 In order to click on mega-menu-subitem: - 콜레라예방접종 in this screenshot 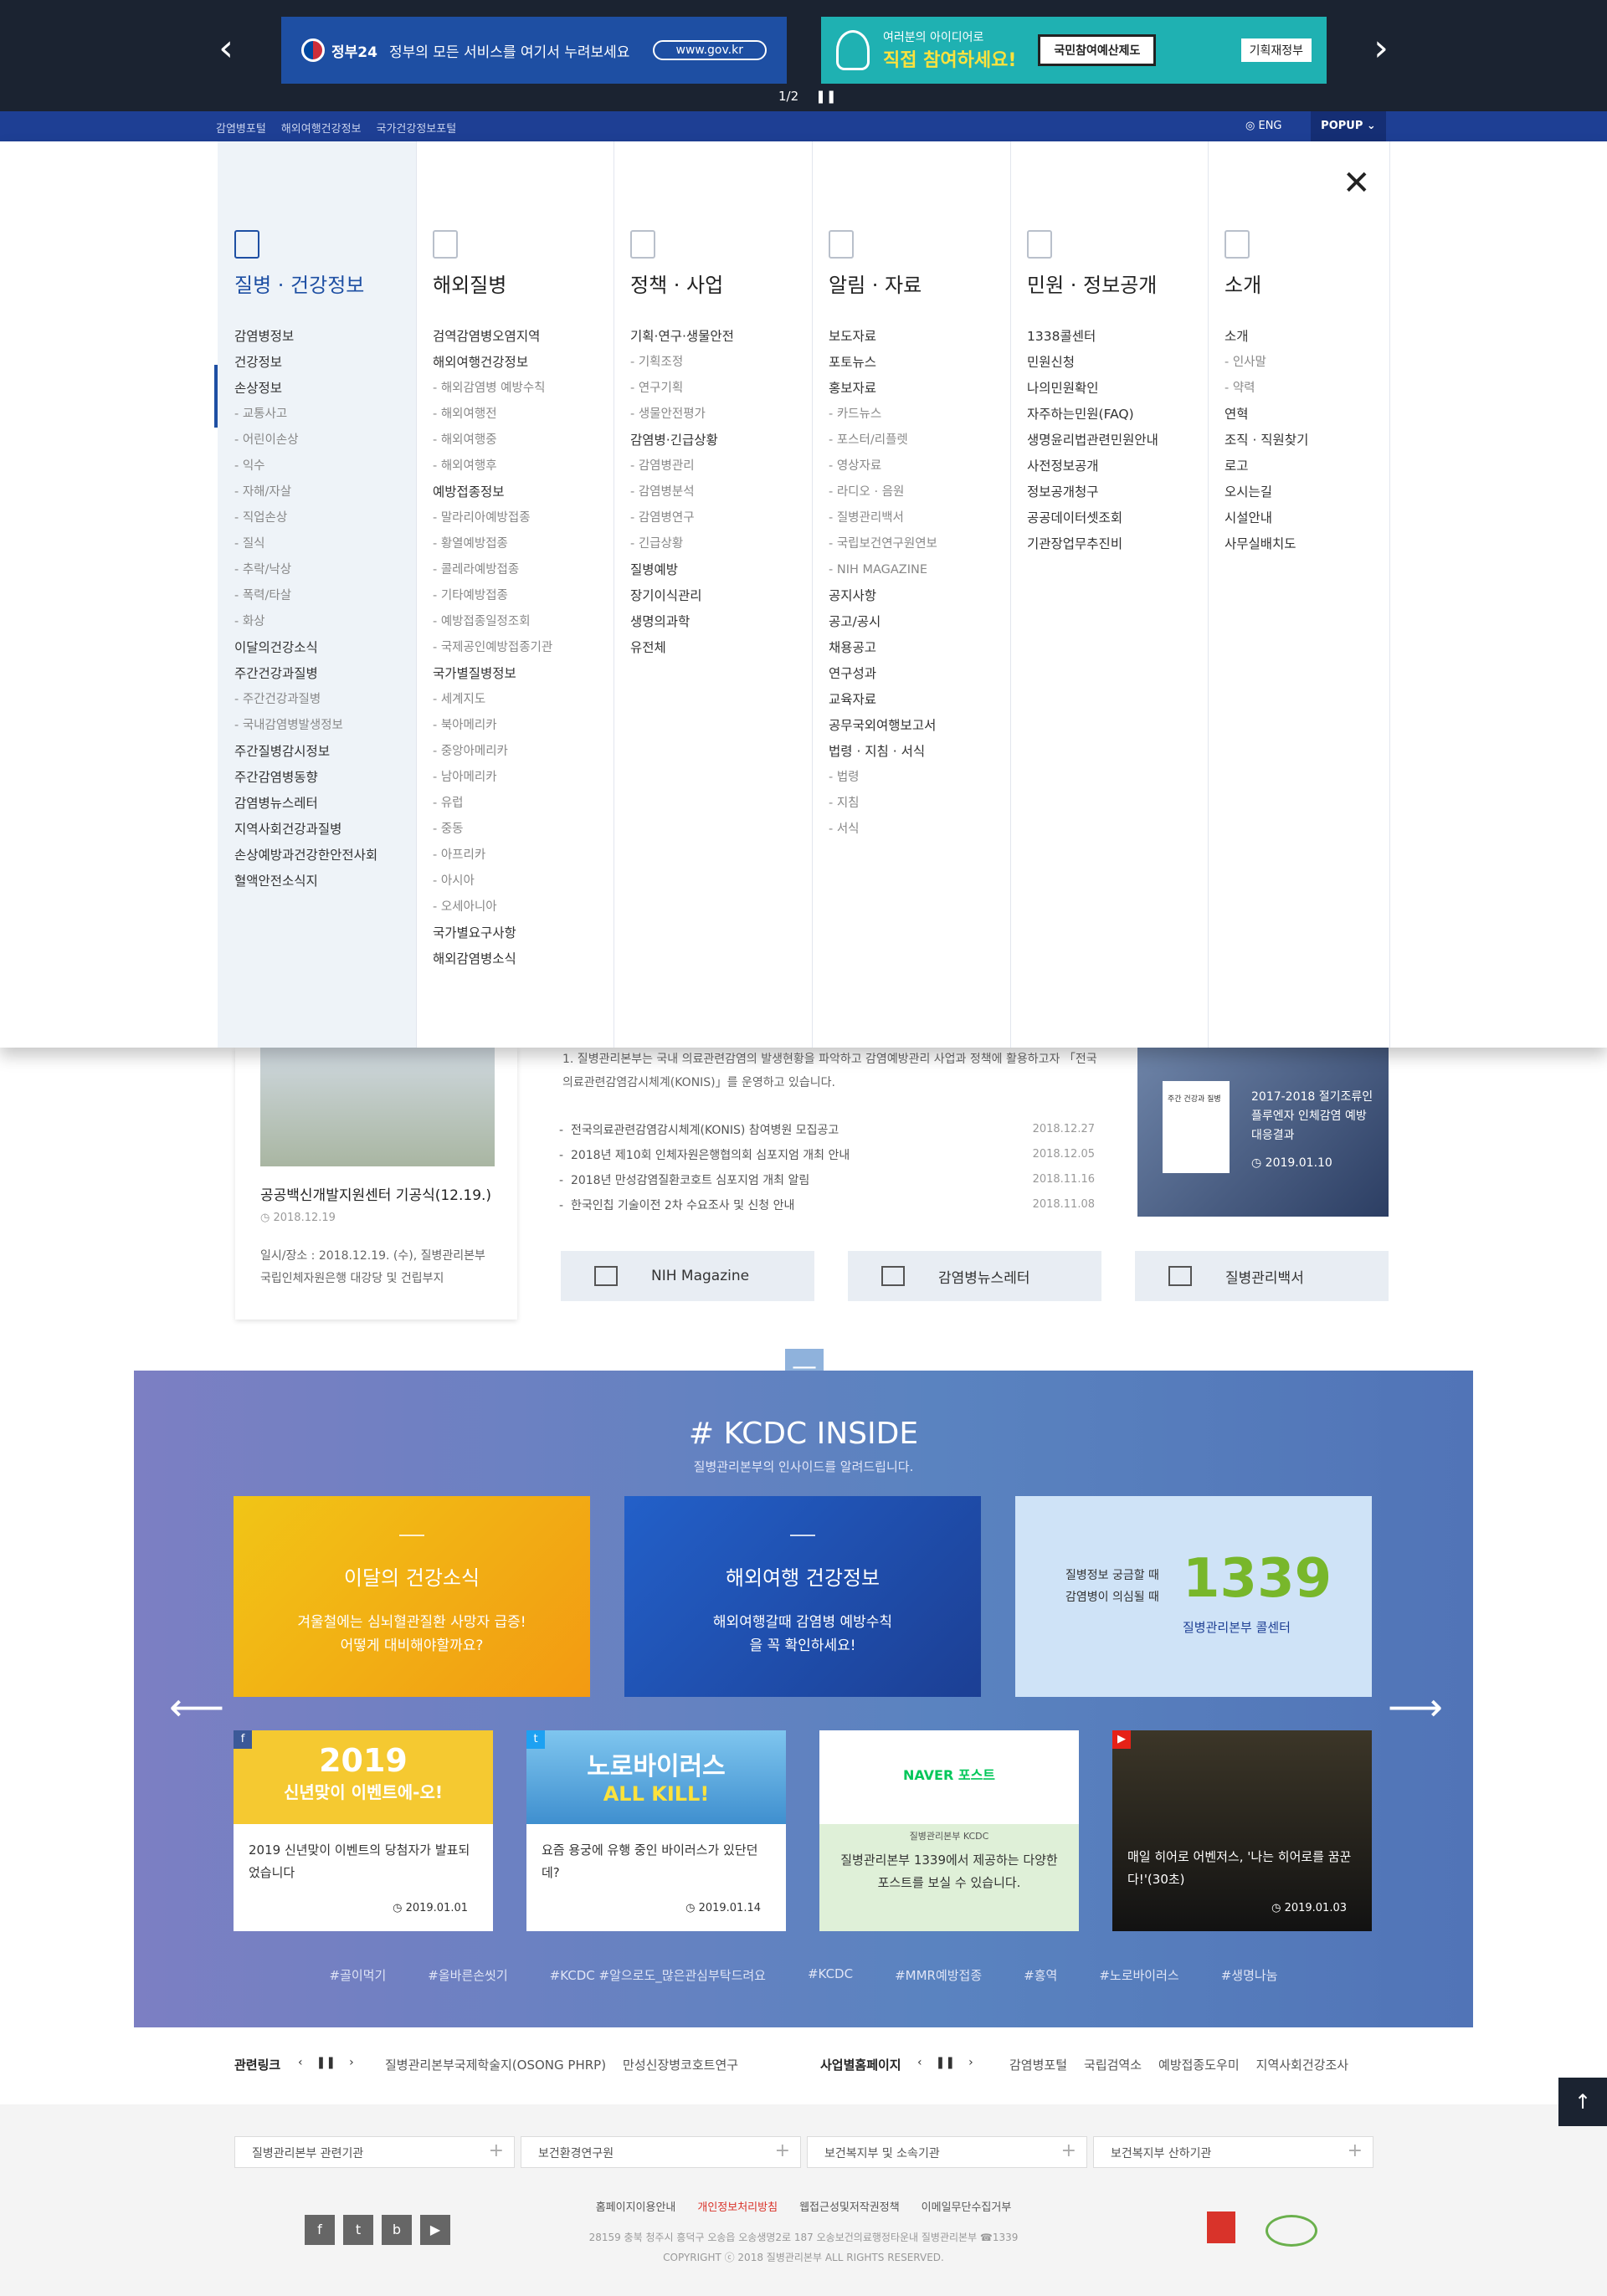, I will do `click(523, 570)`.